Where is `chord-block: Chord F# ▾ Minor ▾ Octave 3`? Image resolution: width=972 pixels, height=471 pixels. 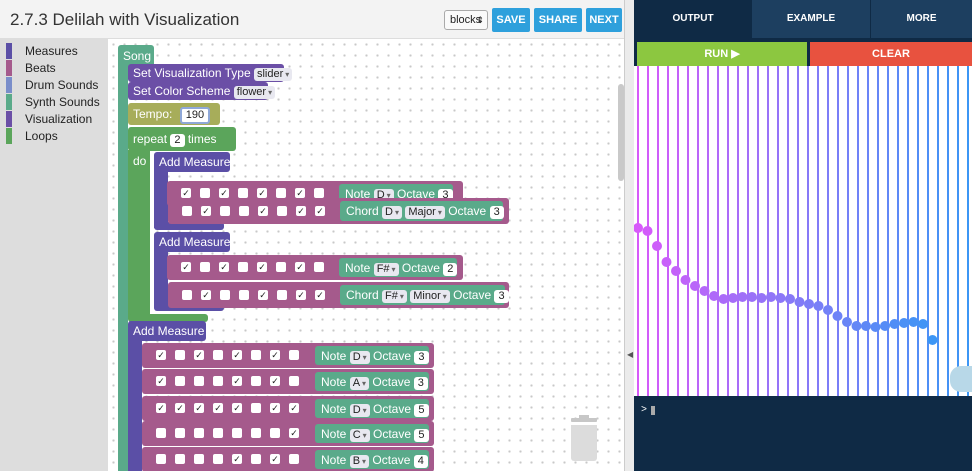 chord-block: Chord F# ▾ Minor ▾ Octave 3 is located at coordinates (424, 295).